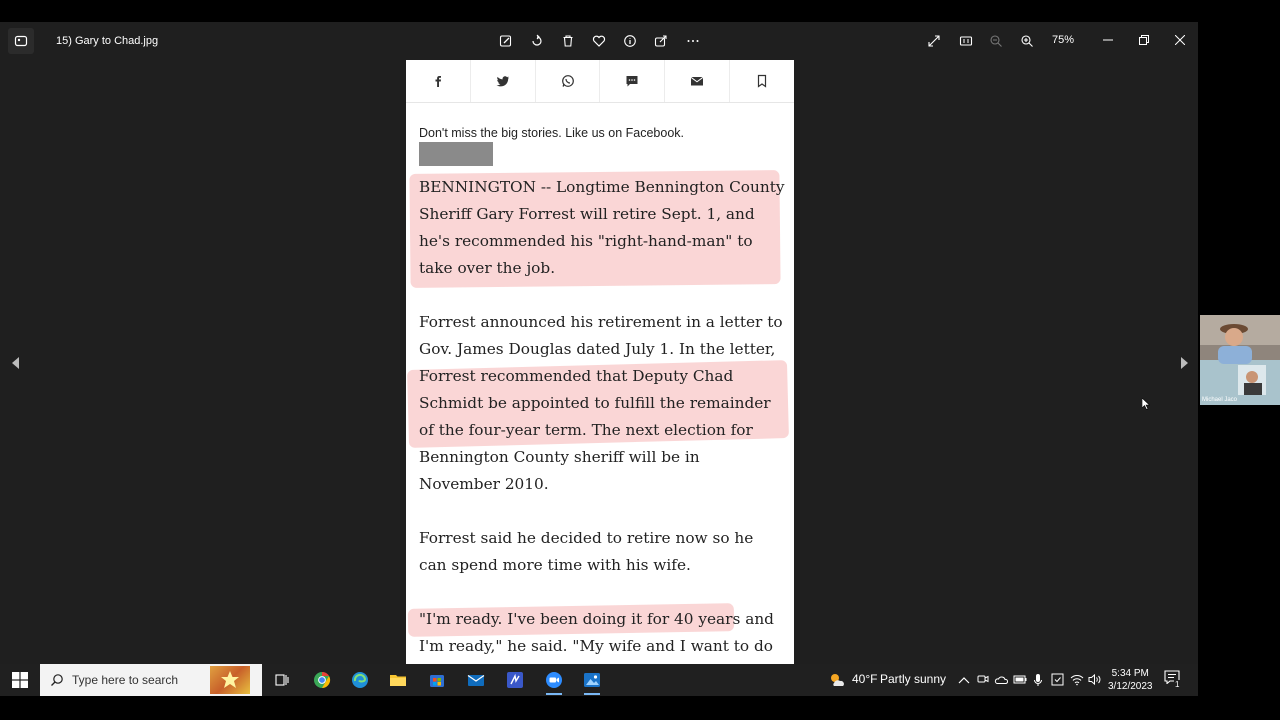  I want to click on weather-temperature: 40°F, so click(864, 679).